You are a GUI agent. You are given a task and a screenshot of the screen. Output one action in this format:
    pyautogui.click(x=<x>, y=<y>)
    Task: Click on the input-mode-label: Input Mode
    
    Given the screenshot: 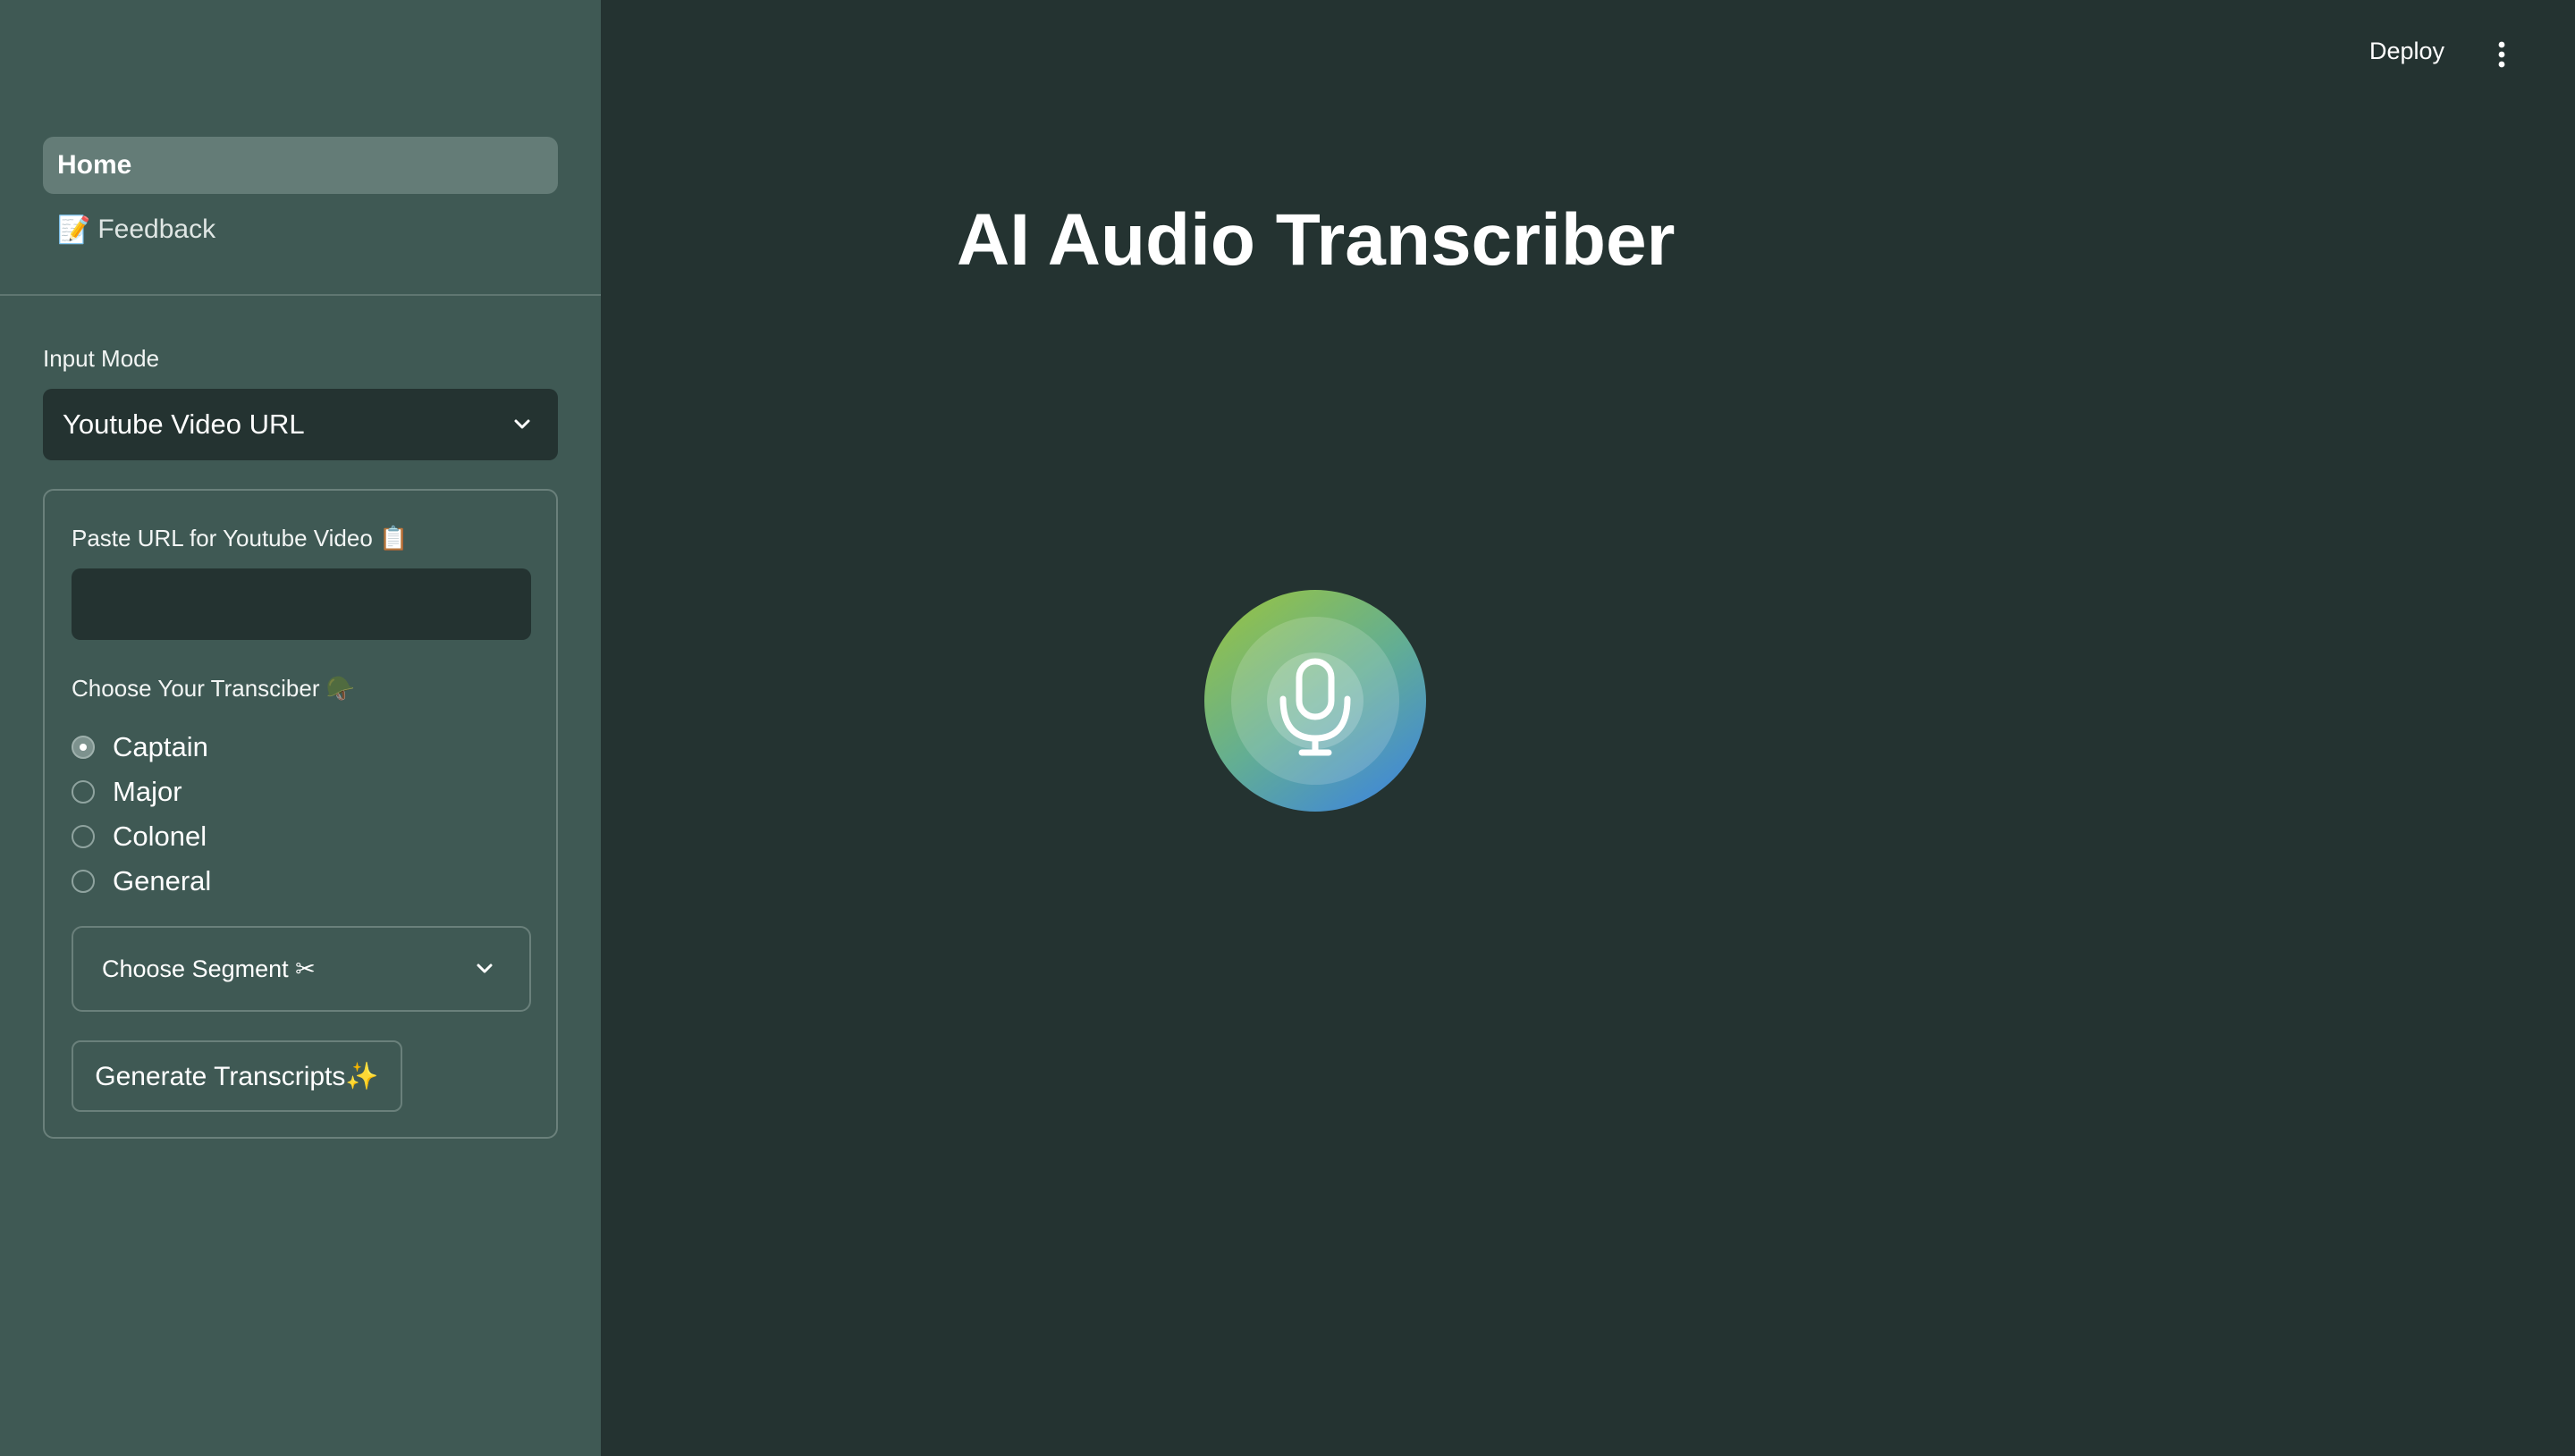 What is the action you would take?
    pyautogui.click(x=101, y=359)
    